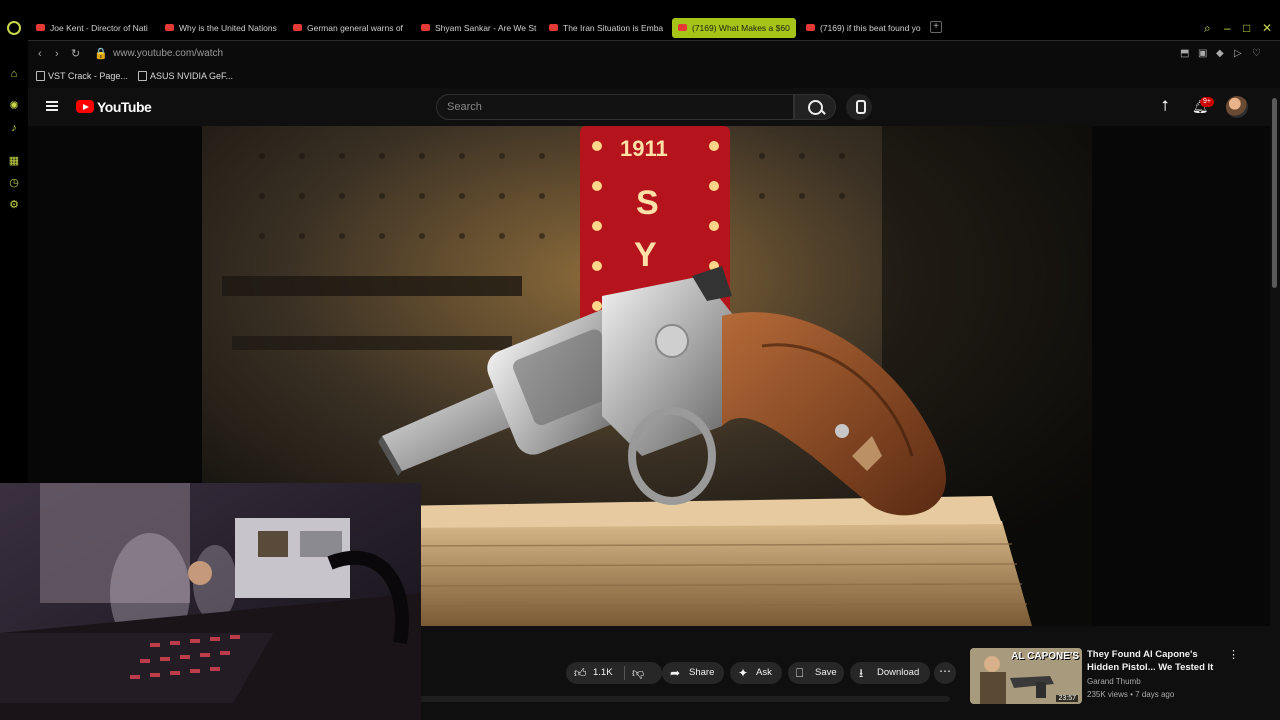 This screenshot has height=720, width=1280. I want to click on maximize-icon: □, so click(1246, 28).